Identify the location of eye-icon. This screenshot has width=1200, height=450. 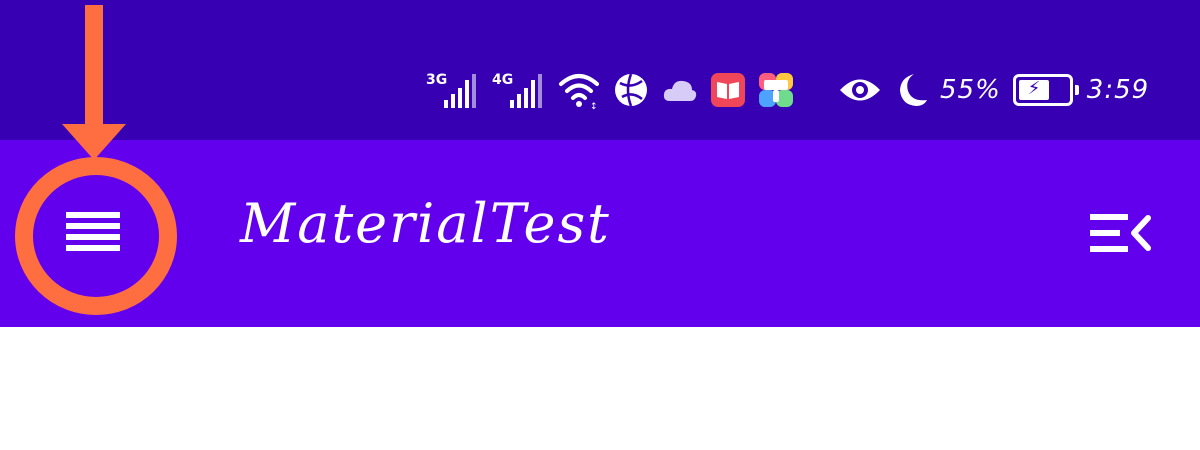
(860, 90).